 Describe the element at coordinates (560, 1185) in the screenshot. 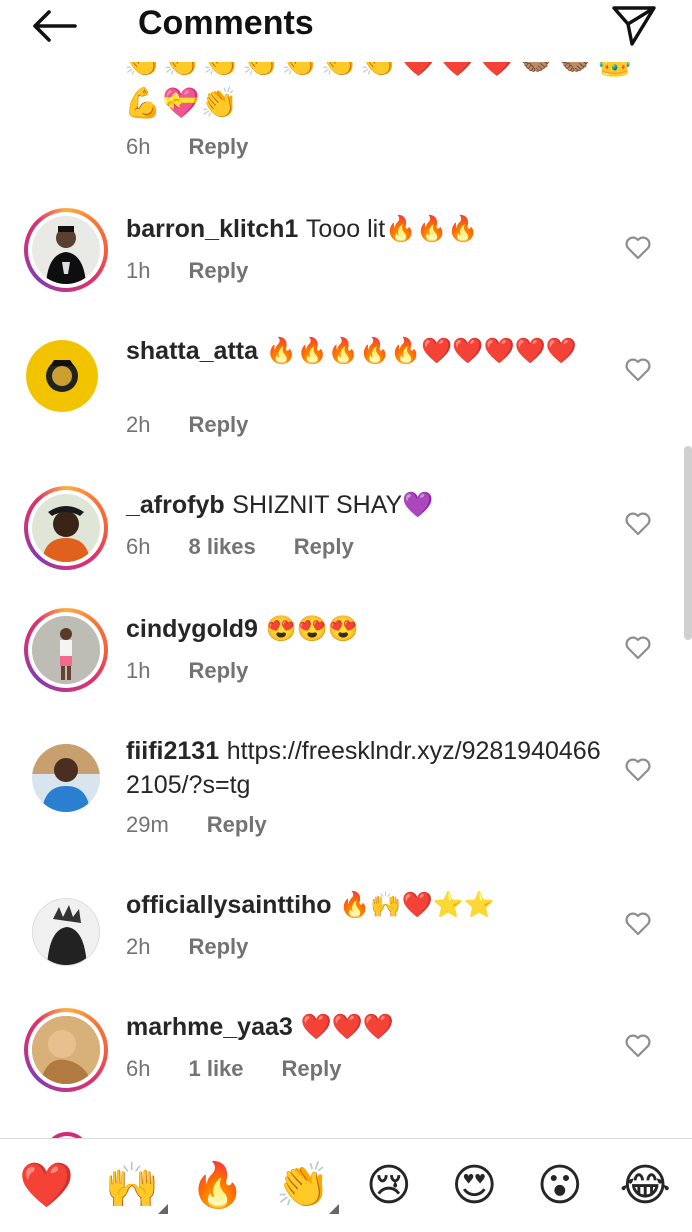

I see `reaction-surprised-face: 😮` at that location.